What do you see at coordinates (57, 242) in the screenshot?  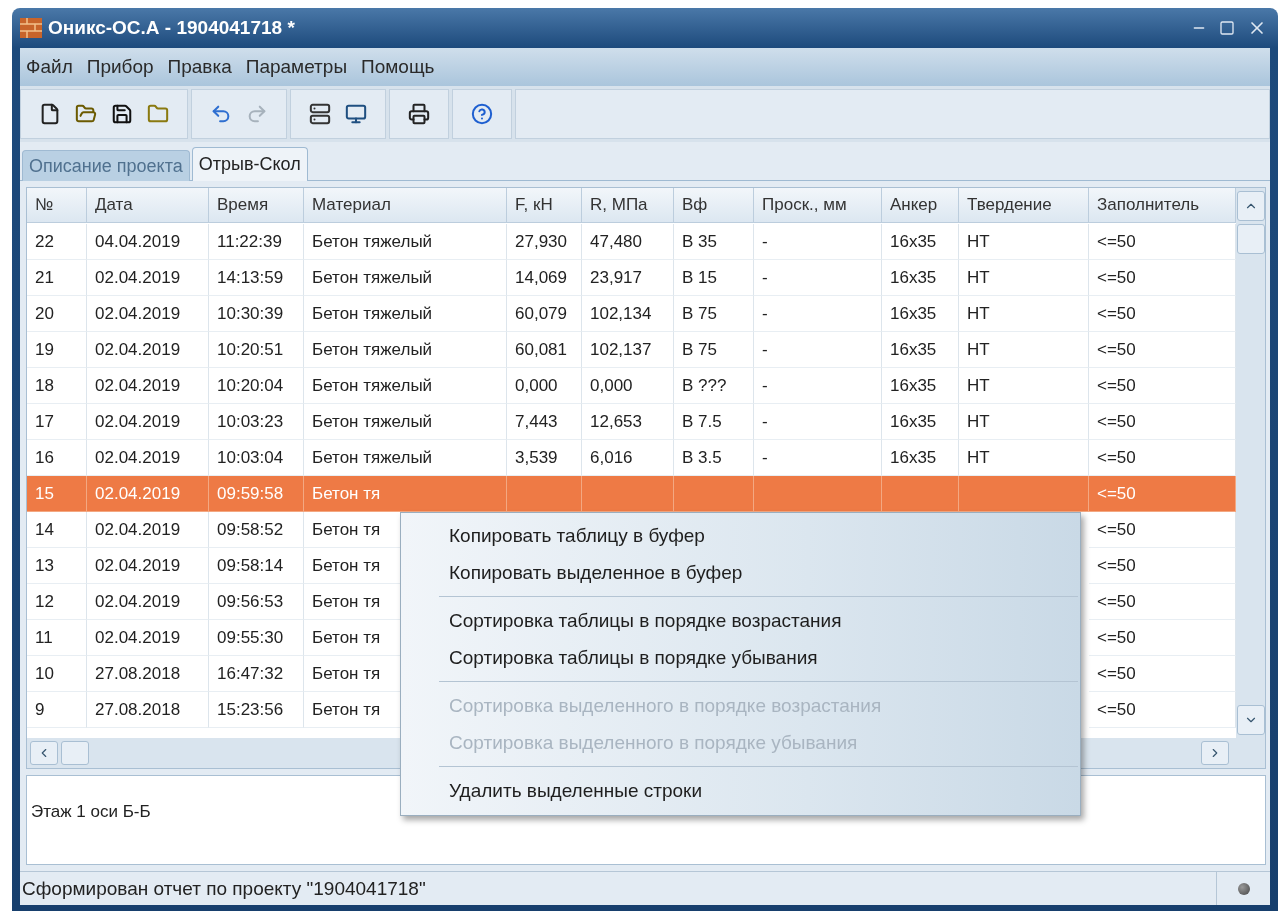 I see `table-cell: 22` at bounding box center [57, 242].